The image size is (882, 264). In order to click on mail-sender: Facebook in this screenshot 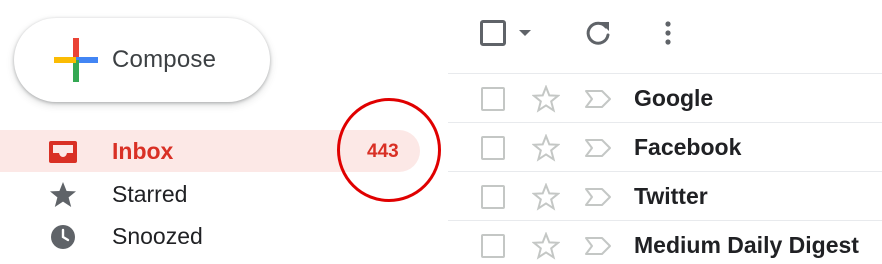, I will do `click(688, 147)`.